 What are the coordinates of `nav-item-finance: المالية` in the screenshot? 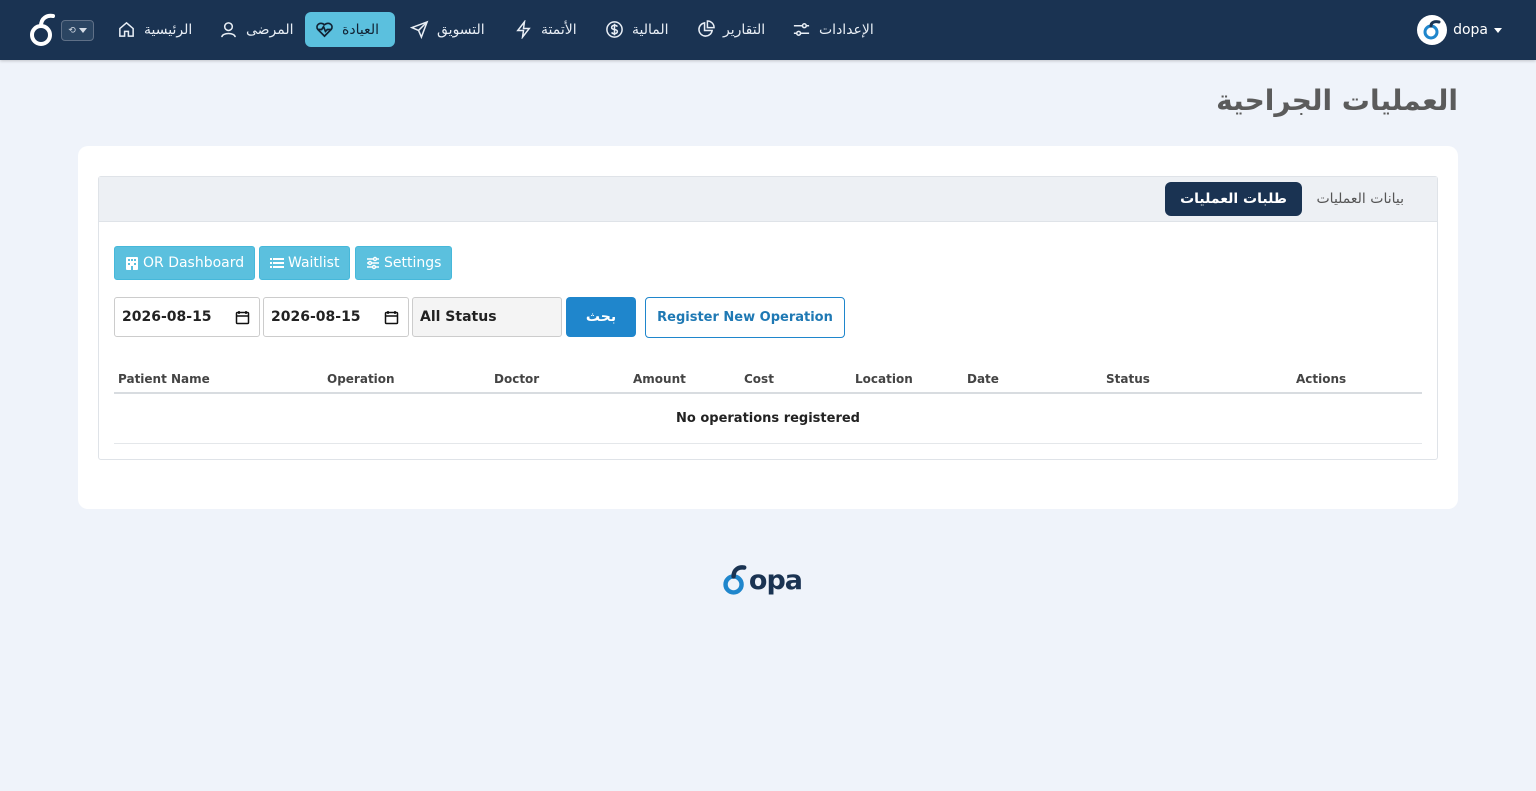 It's located at (637, 29).